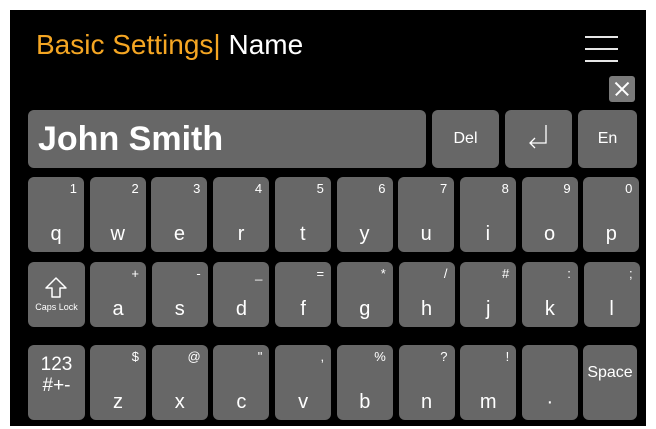 The height and width of the screenshot is (429, 656). Describe the element at coordinates (549, 309) in the screenshot. I see `key-primary-char: k` at that location.